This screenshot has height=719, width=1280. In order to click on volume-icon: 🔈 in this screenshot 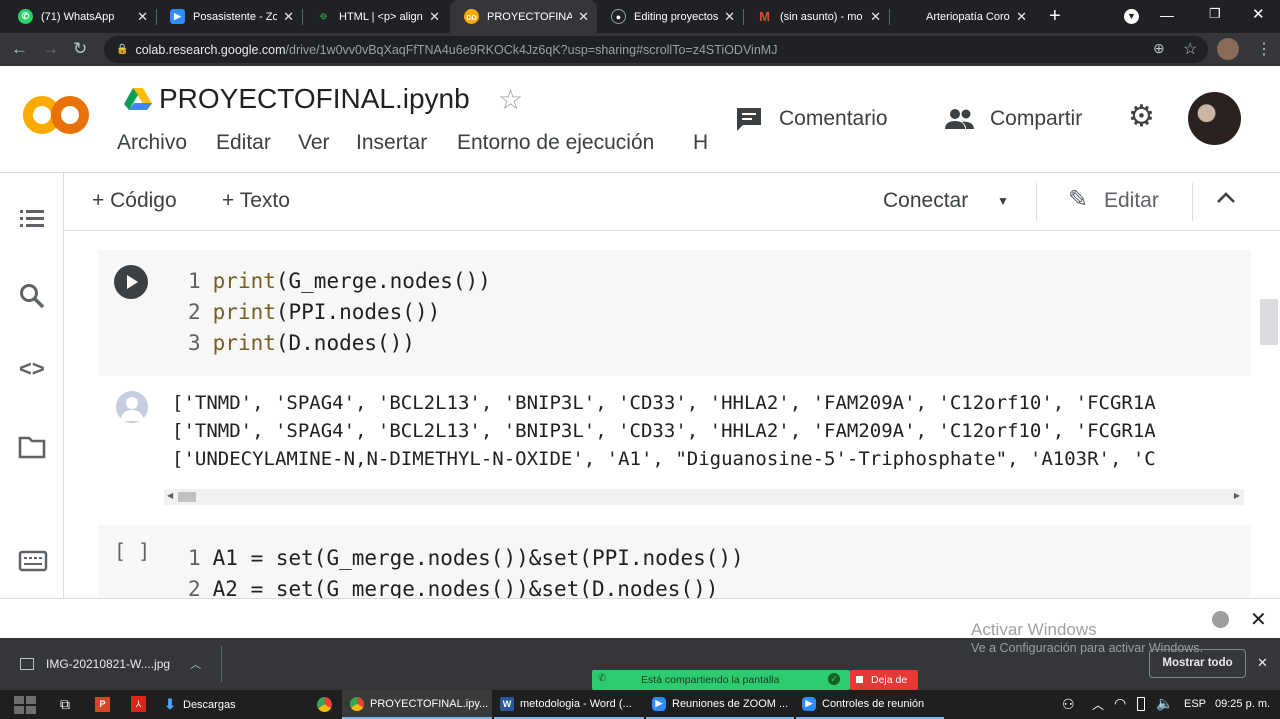, I will do `click(1164, 703)`.